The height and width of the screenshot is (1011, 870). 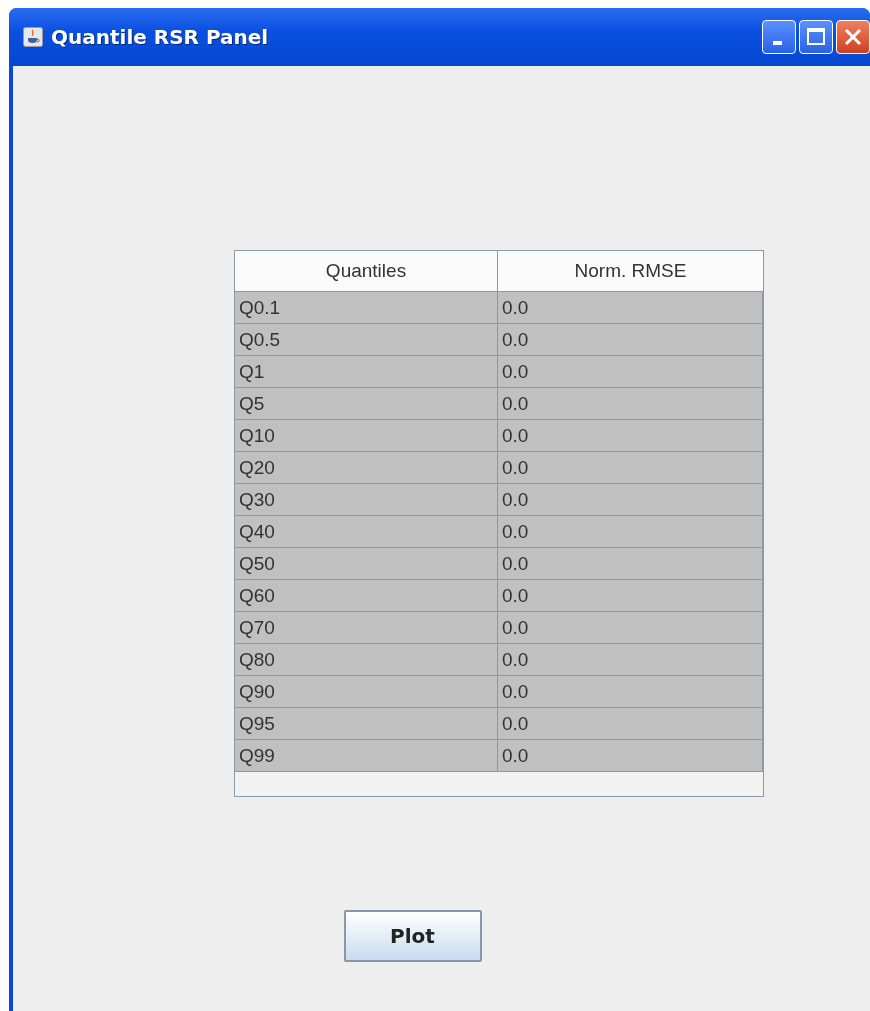 What do you see at coordinates (366, 340) in the screenshot?
I see `table-cell: Q0.5` at bounding box center [366, 340].